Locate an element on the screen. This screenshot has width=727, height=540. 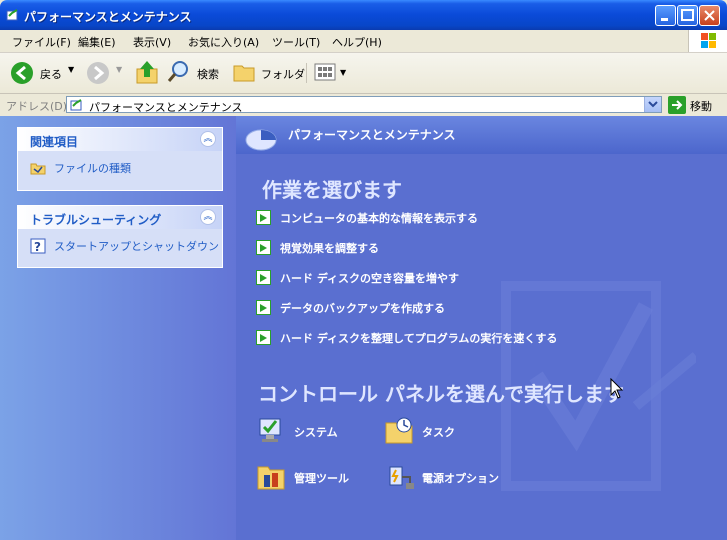
maximize-button is located at coordinates (687, 15).